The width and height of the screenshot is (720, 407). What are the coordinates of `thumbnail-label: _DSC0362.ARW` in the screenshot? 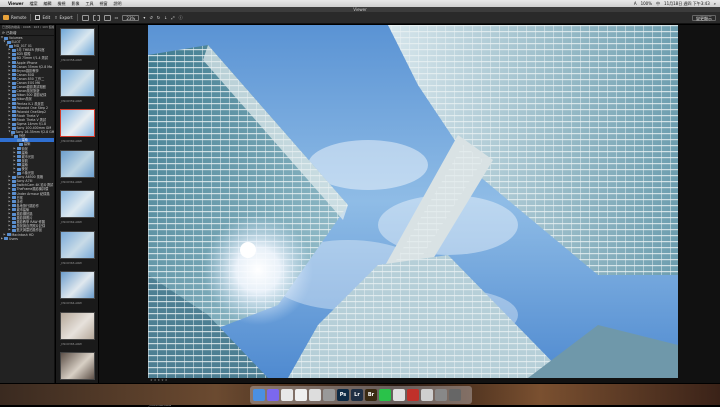 It's located at (71, 222).